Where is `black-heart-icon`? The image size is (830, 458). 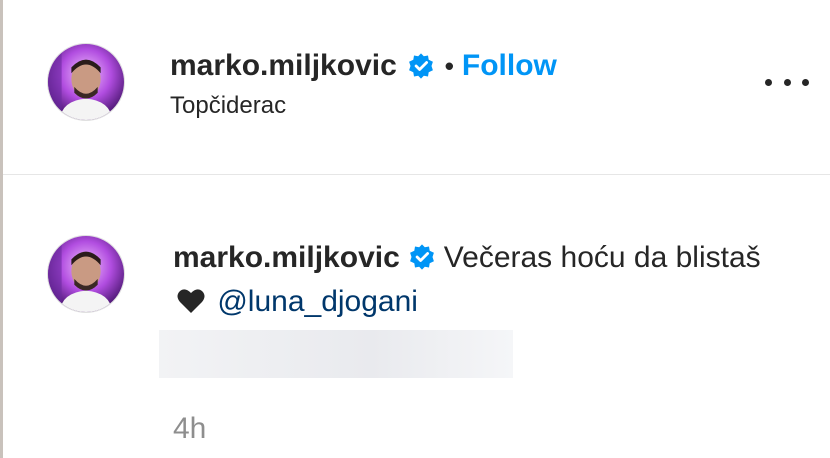
black-heart-icon is located at coordinates (191, 298).